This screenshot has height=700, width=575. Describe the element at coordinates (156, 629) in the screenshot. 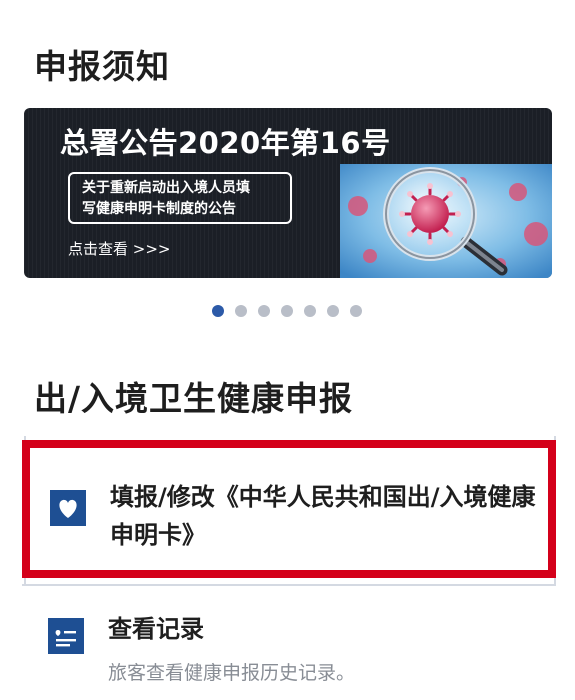

I see `records-card-label: 查看记录` at that location.